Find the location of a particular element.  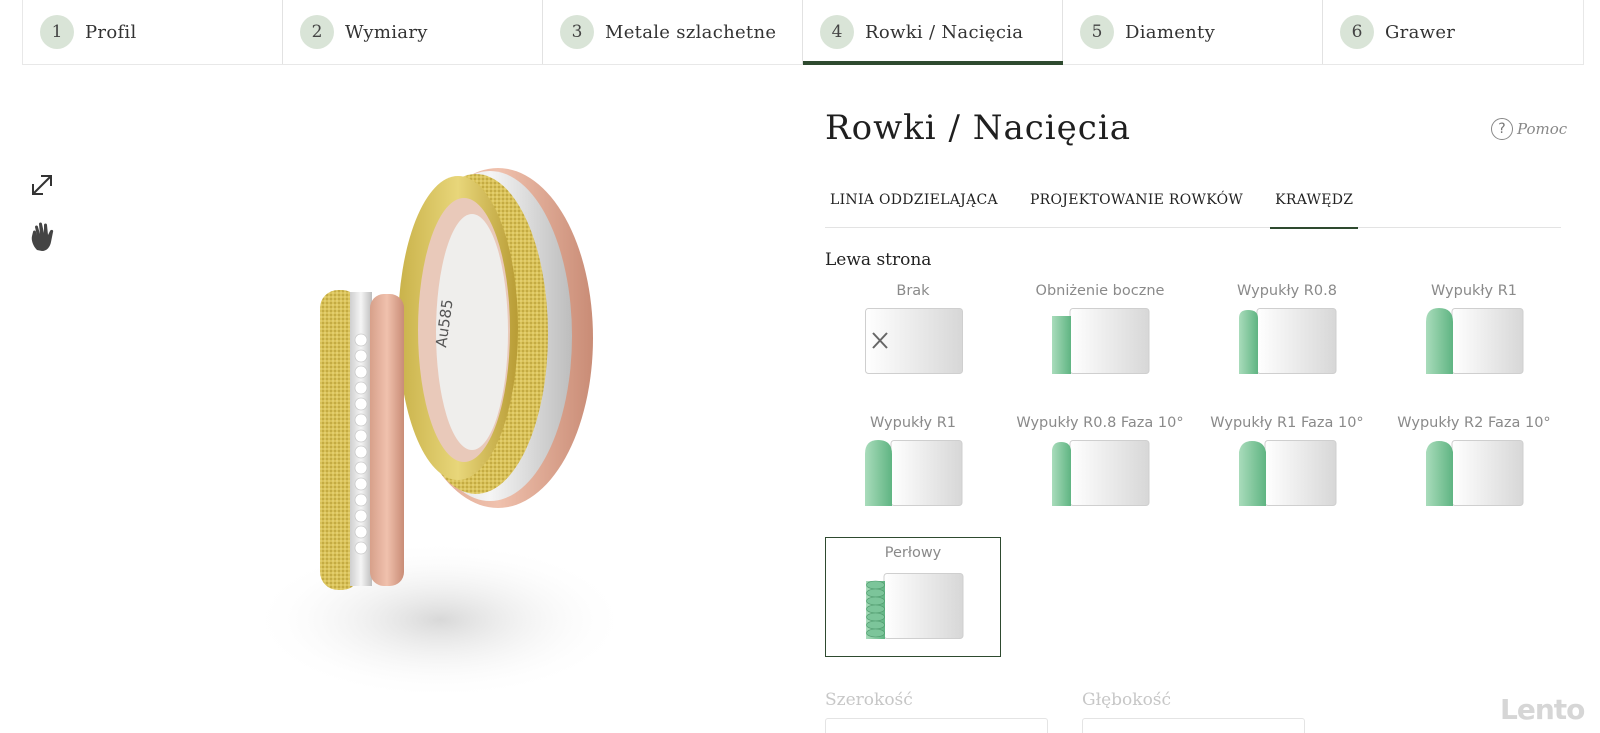

option-label: Wypukły R0.8 Faza 10° is located at coordinates (1100, 423).